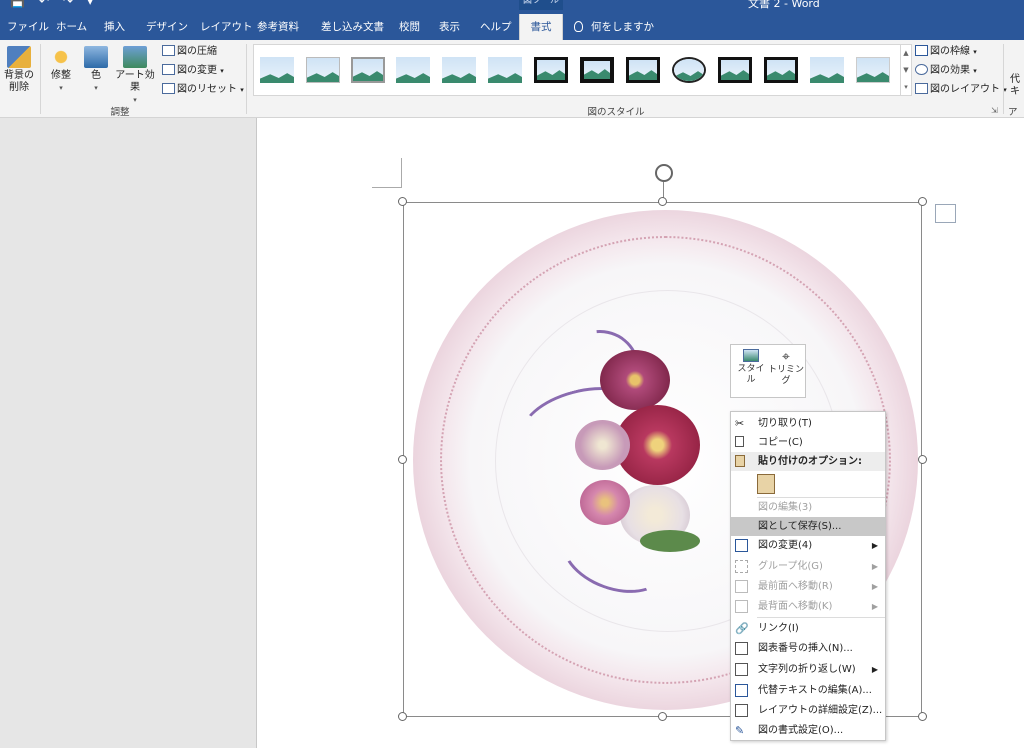 The image size is (1024, 748). What do you see at coordinates (786, 368) in the screenshot?
I see `crop-button: ⌖ トリミング` at bounding box center [786, 368].